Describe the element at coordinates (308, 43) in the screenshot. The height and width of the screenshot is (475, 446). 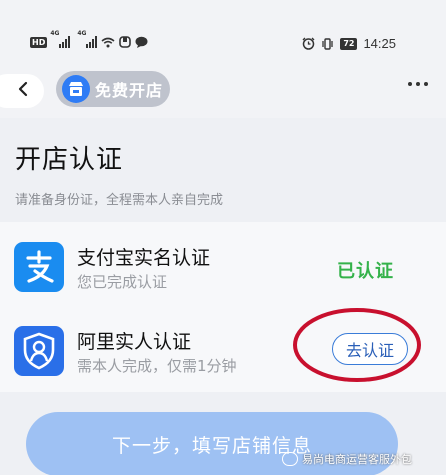
I see `alarm-icon` at that location.